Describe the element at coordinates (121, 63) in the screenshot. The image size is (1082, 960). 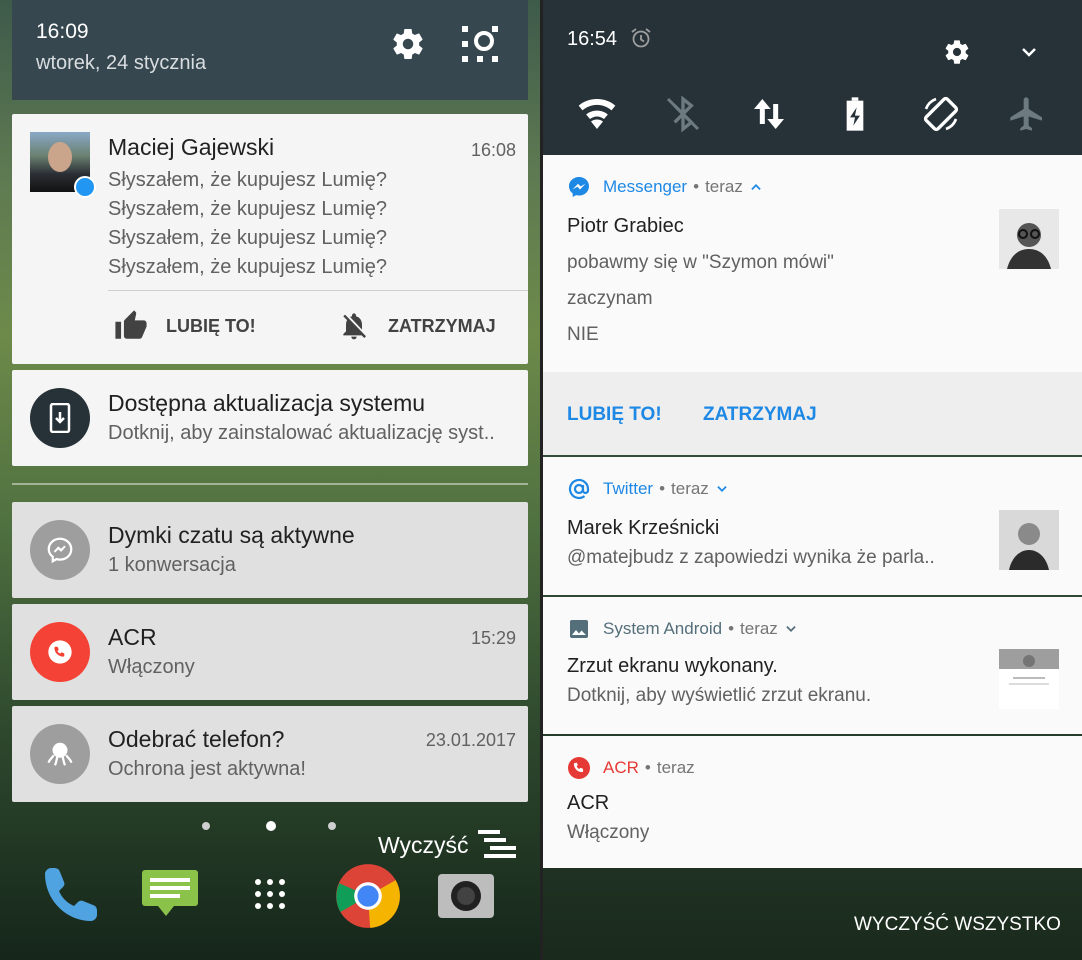
I see `date: wtorek, 24 stycznia` at that location.